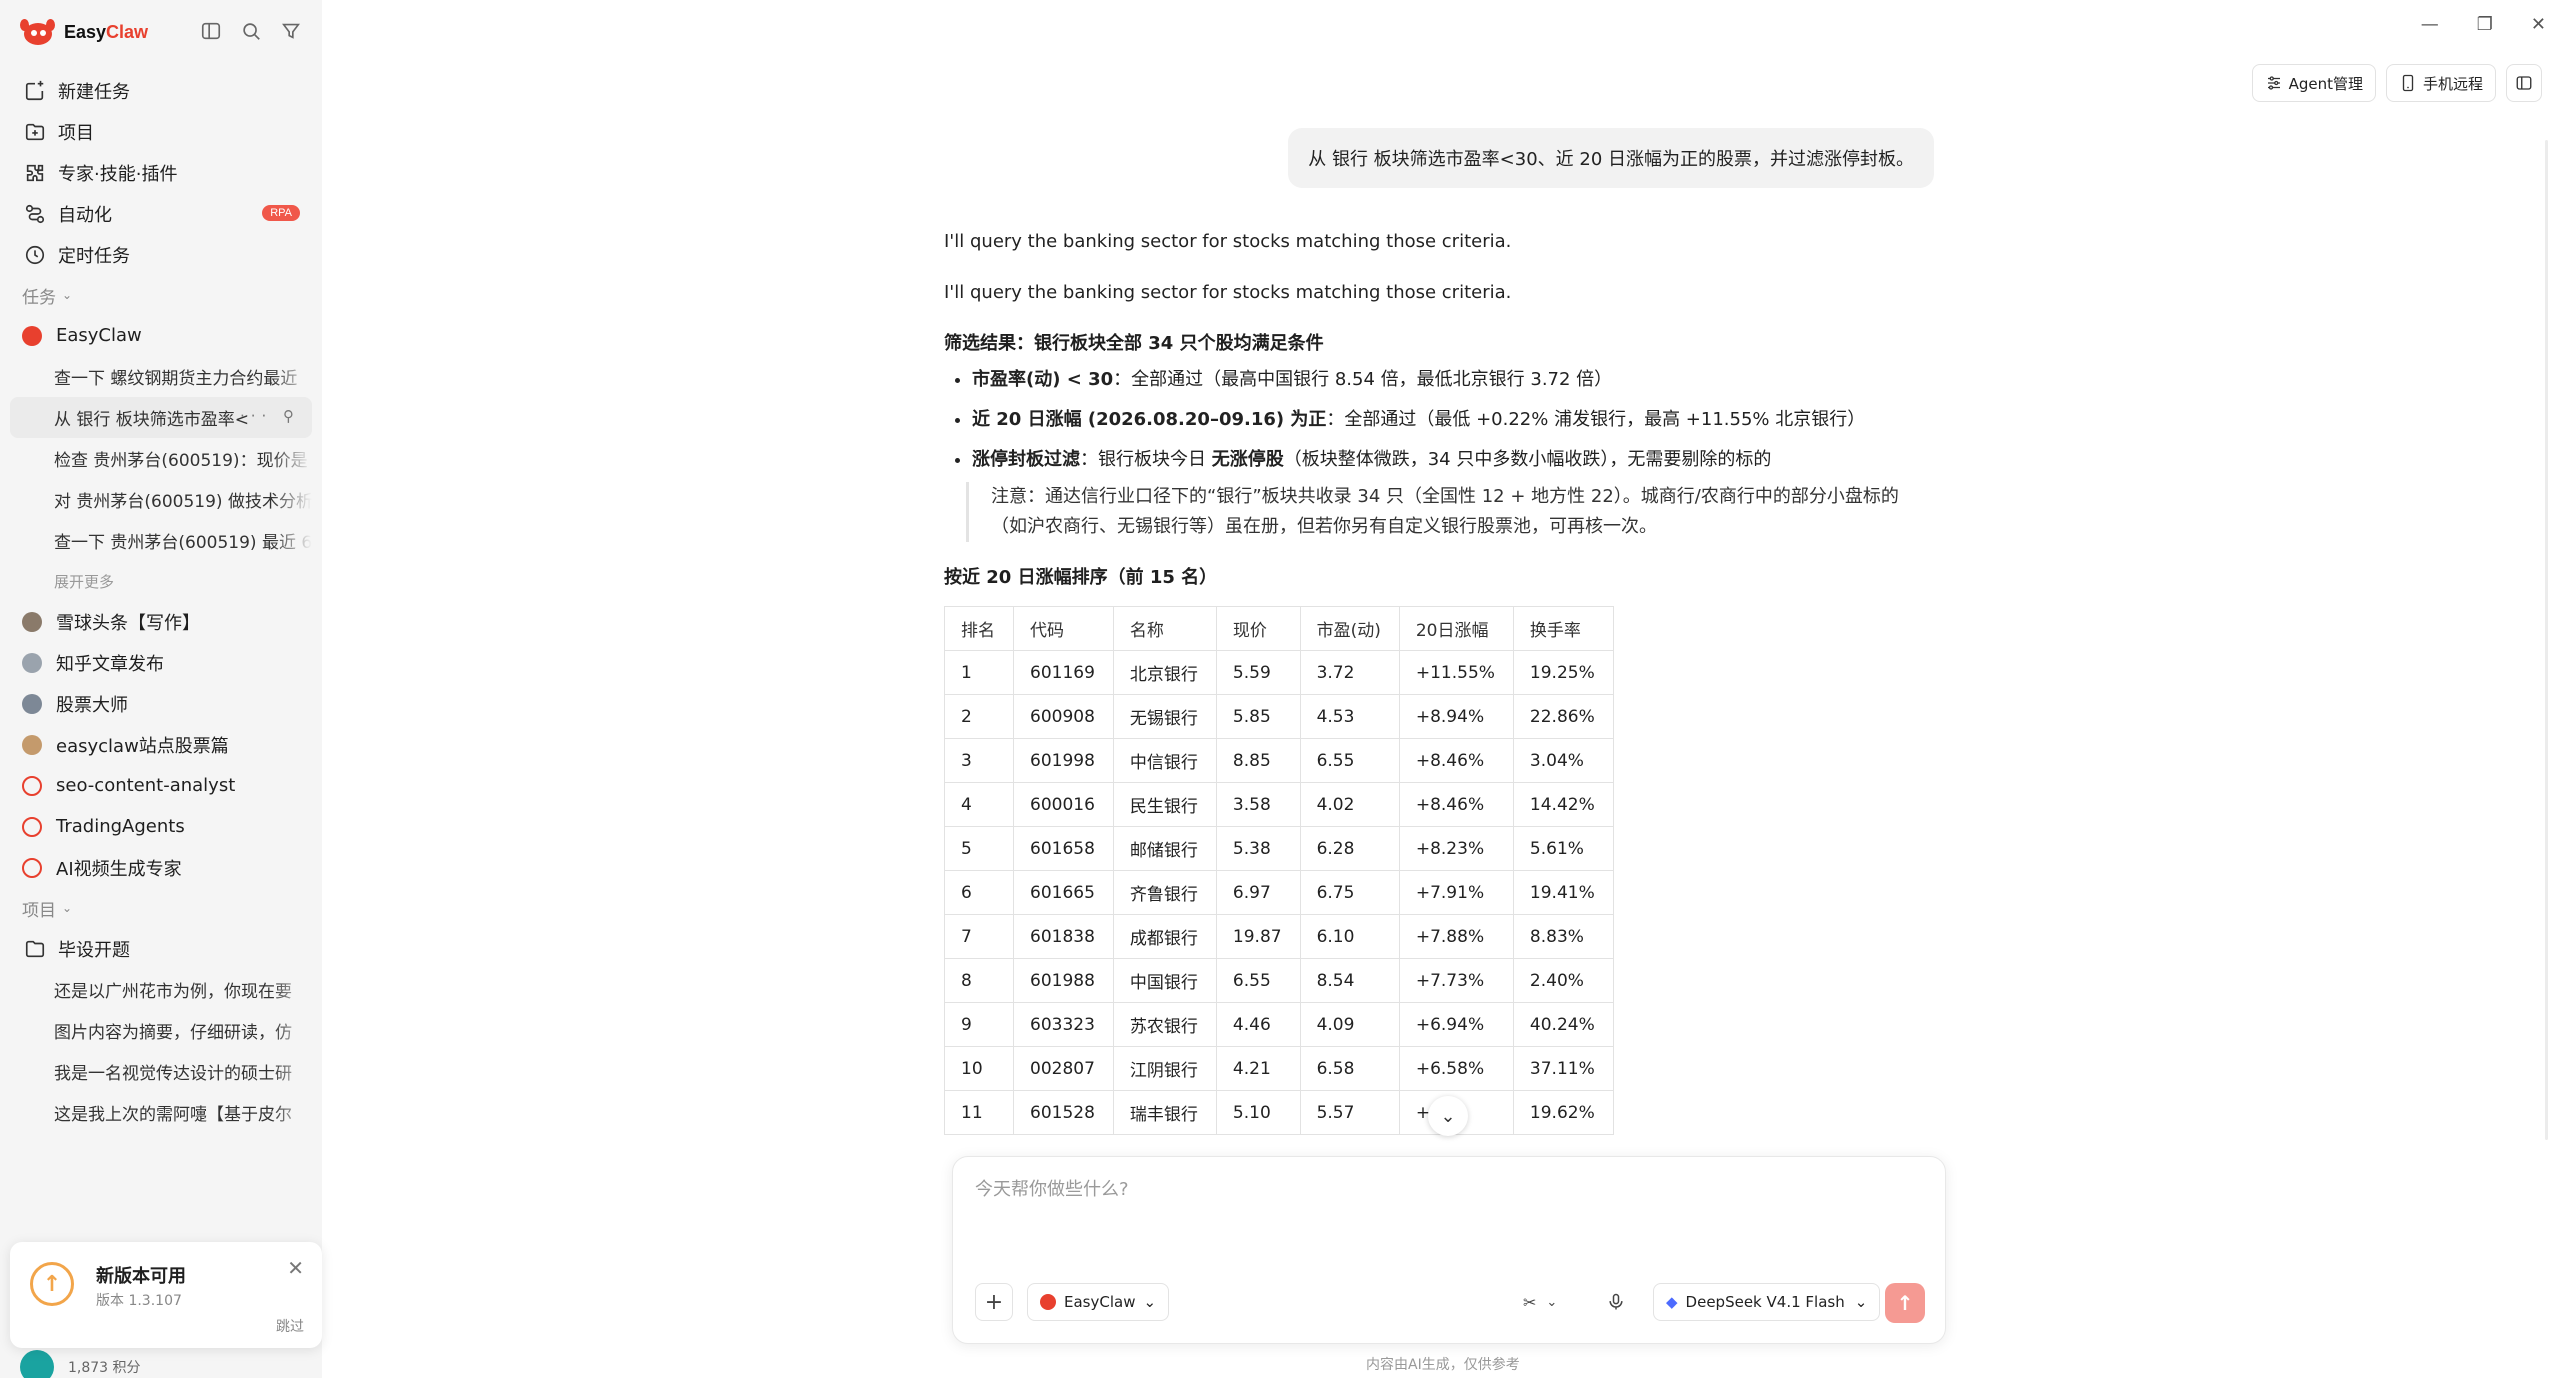 Image resolution: width=2560 pixels, height=1378 pixels. What do you see at coordinates (1540, 1302) in the screenshot?
I see `tools-toggle: ✂ ⌄` at bounding box center [1540, 1302].